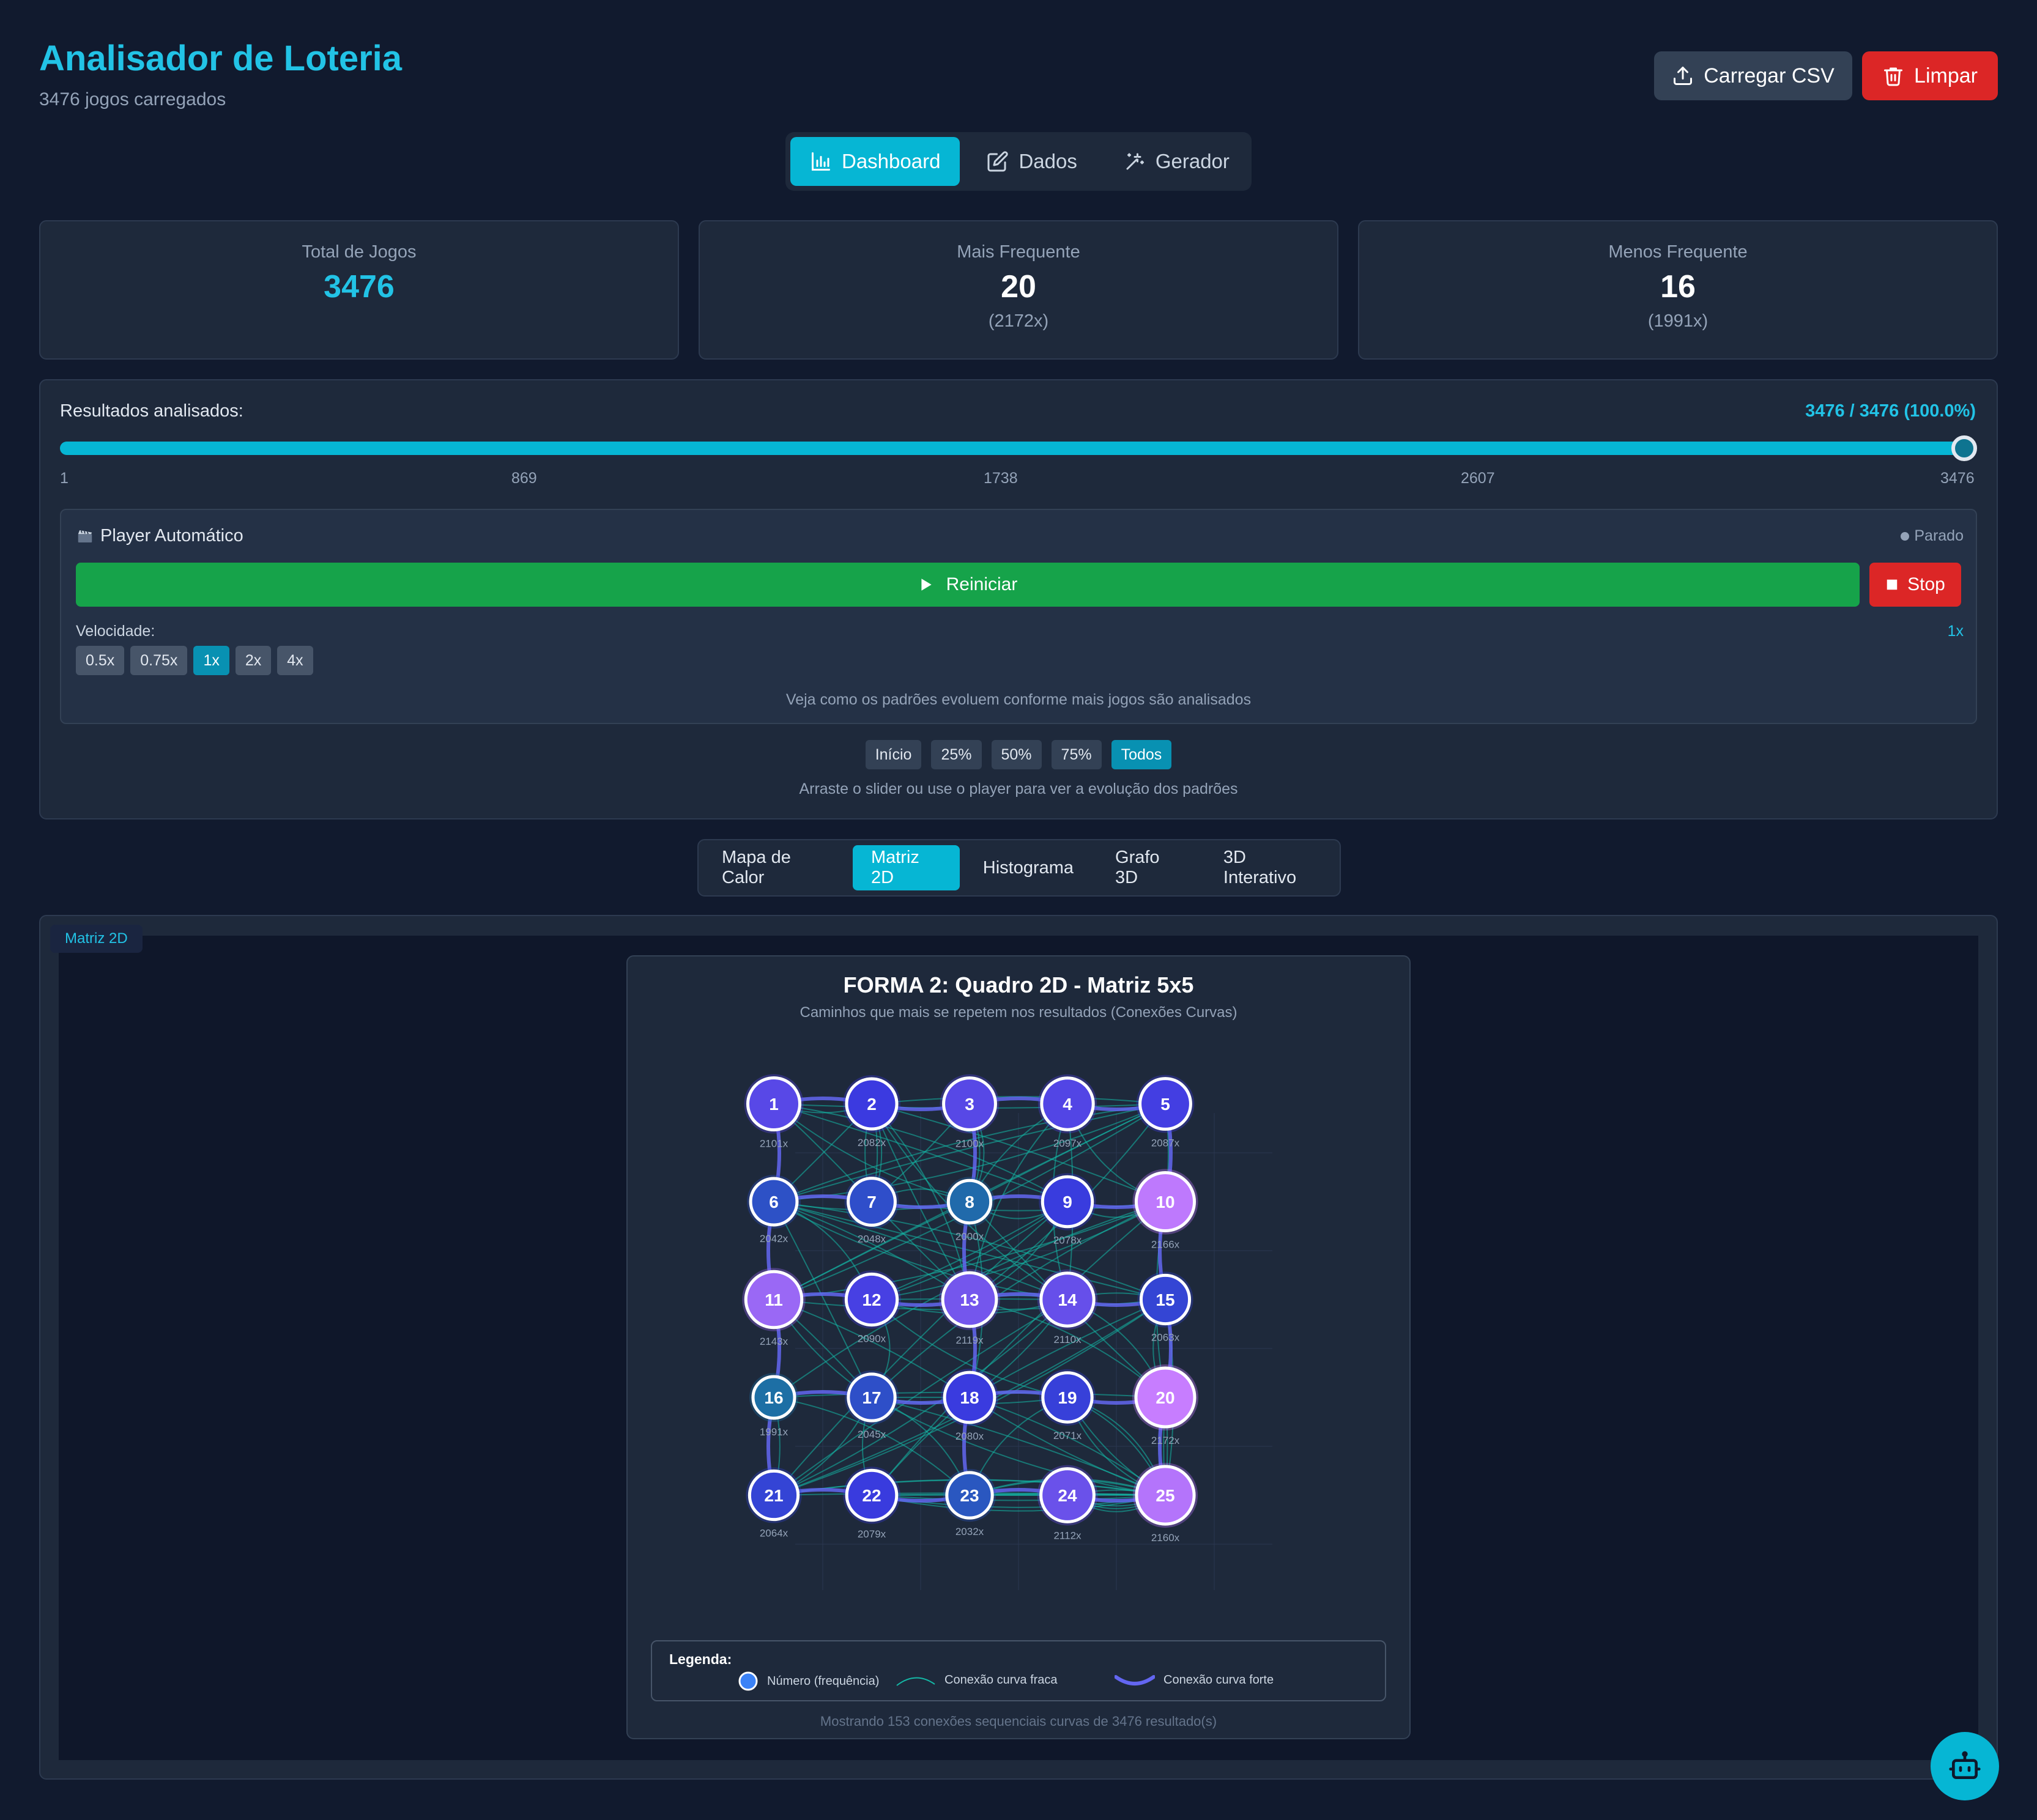  I want to click on speed-option: 0.5x, so click(100, 660).